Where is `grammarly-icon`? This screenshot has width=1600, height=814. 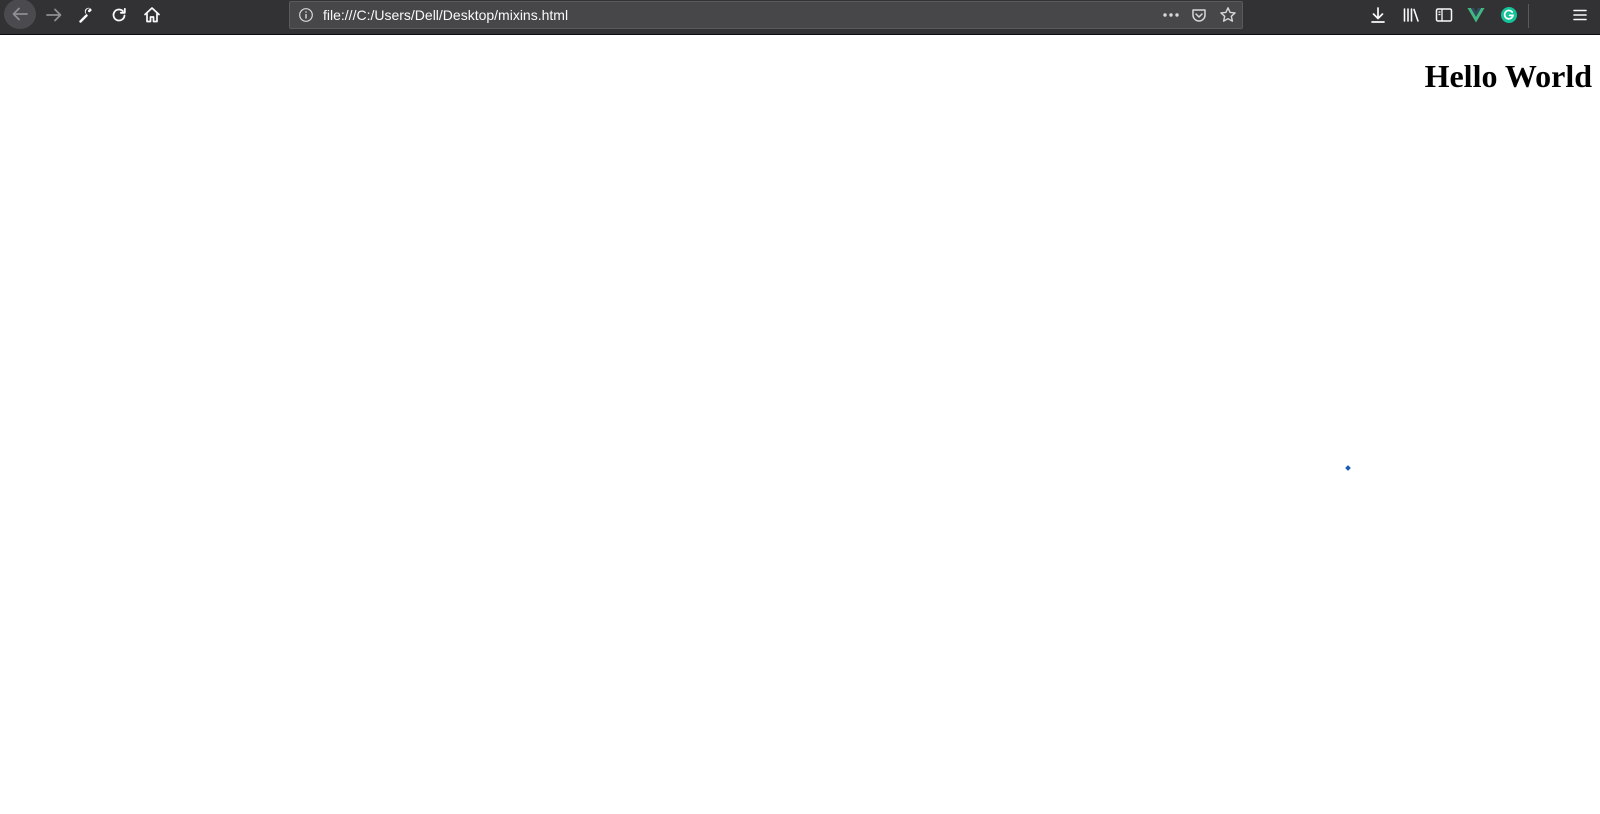 grammarly-icon is located at coordinates (1509, 15).